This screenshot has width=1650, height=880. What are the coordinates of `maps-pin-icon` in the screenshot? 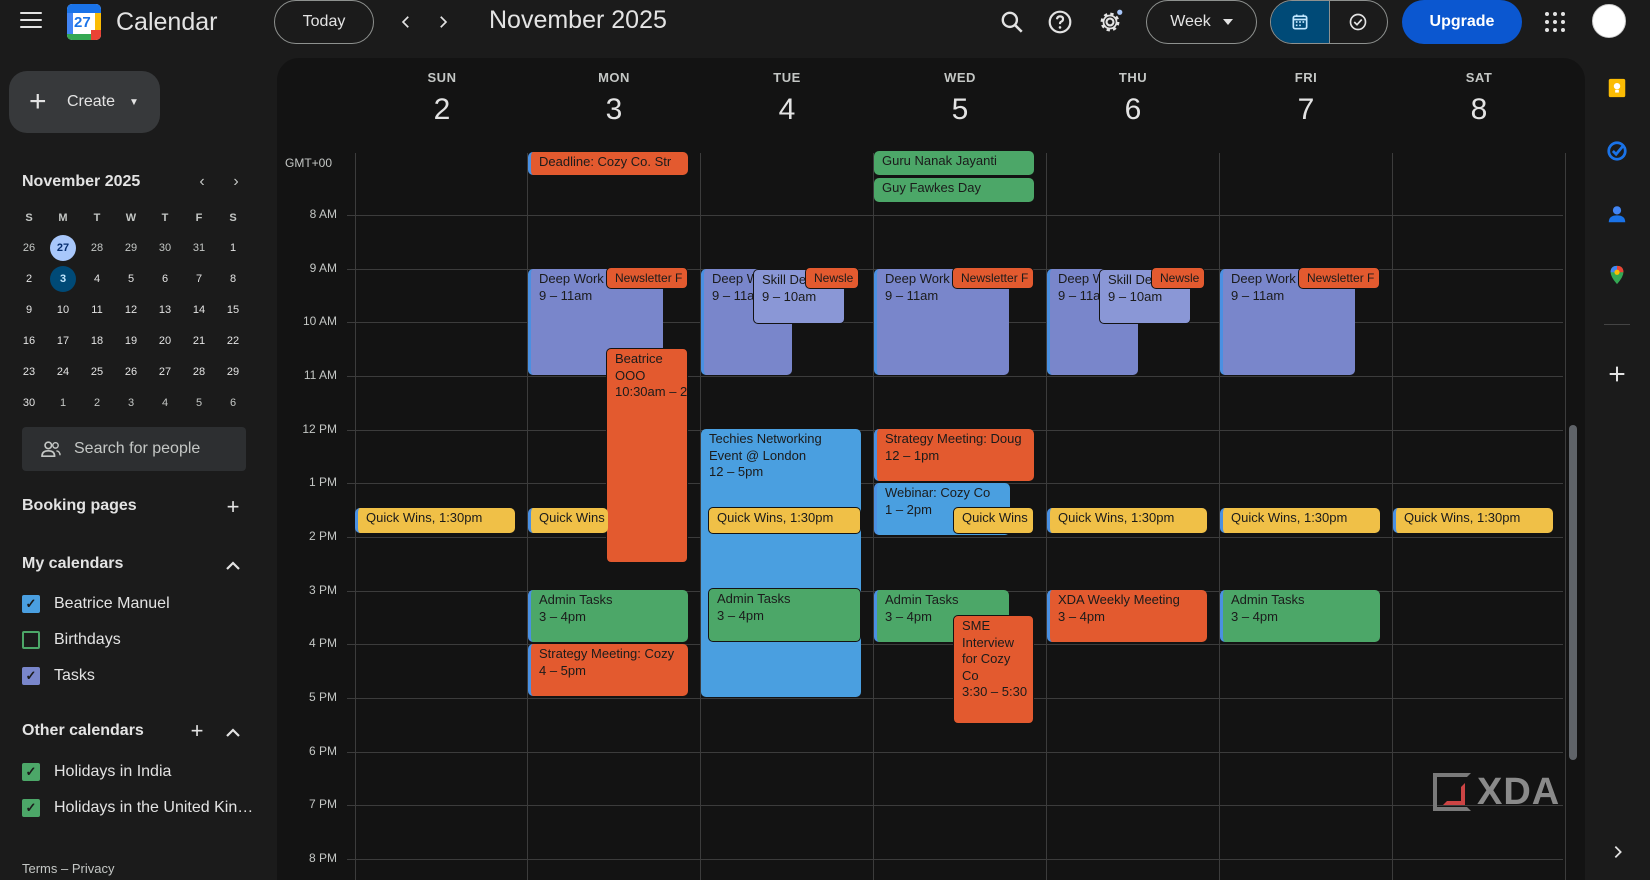 It's located at (1617, 275).